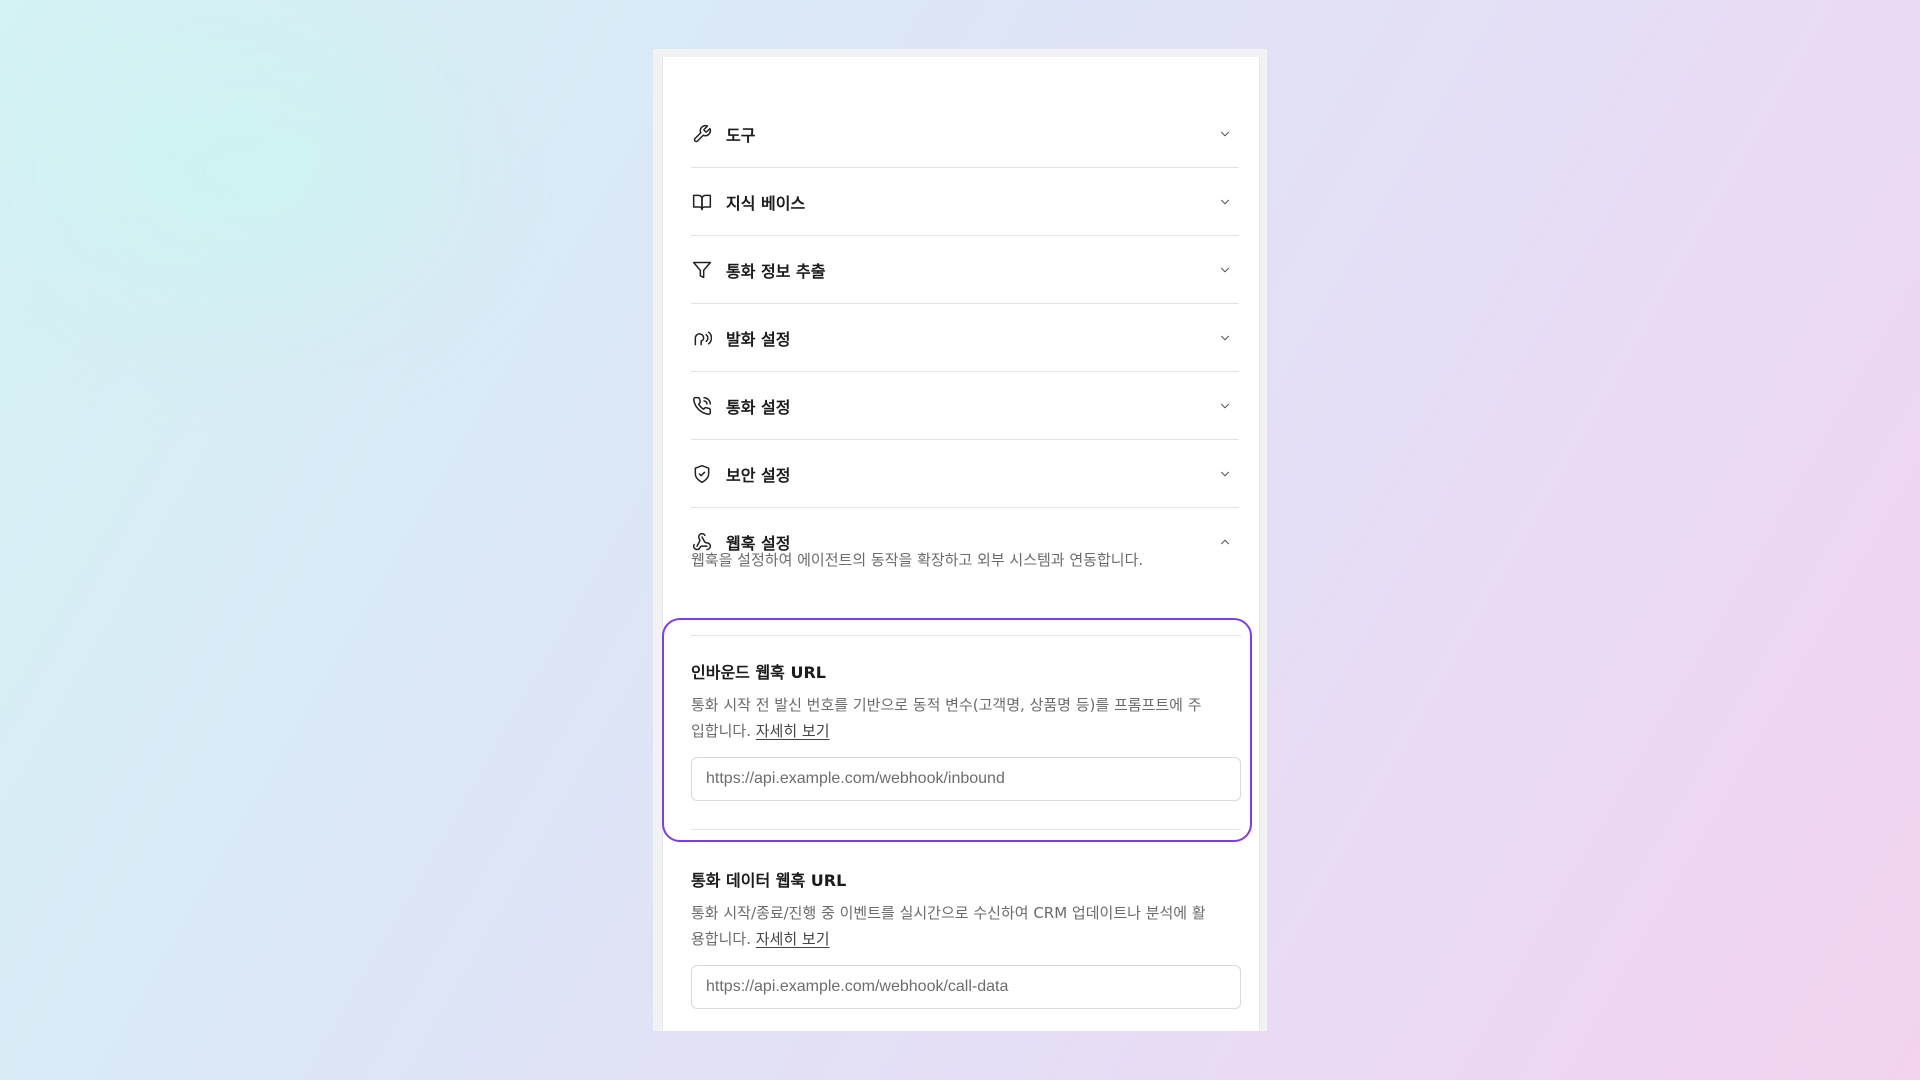 The image size is (1920, 1080). What do you see at coordinates (721, 731) in the screenshot?
I see `inbound-webhook-desc-line2: 입합니다.` at bounding box center [721, 731].